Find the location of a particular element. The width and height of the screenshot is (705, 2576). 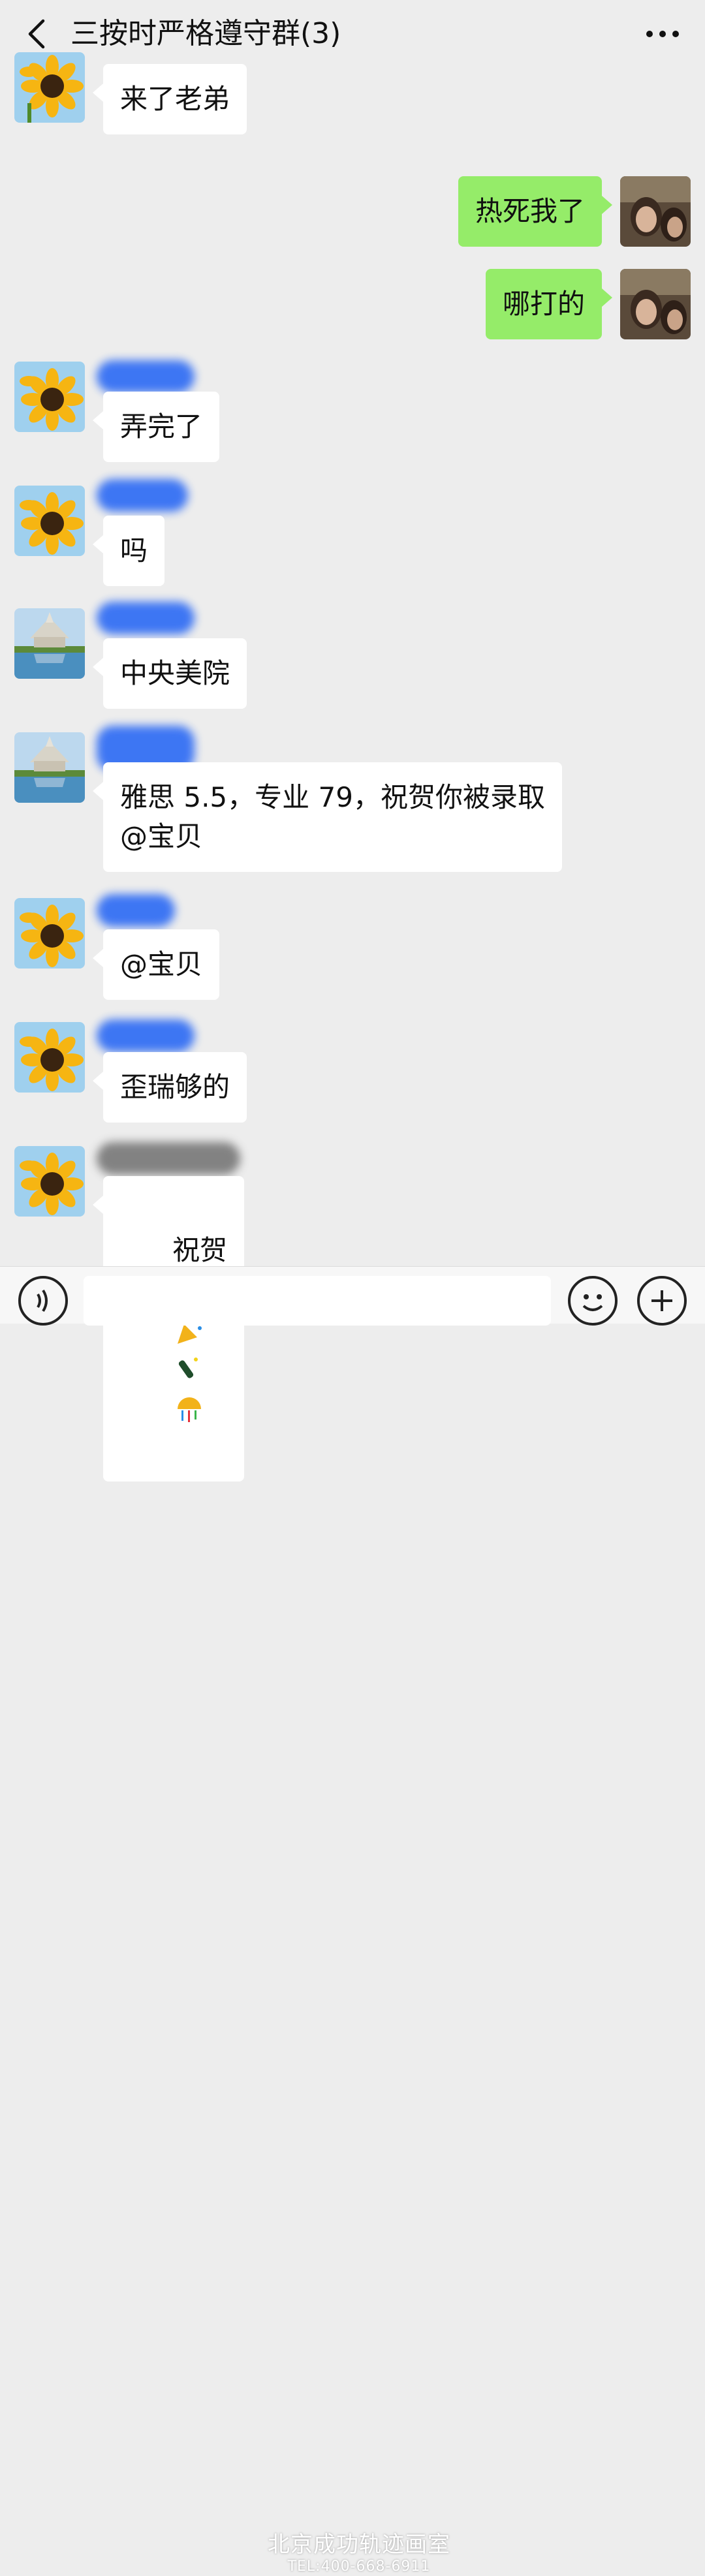

voice-button is located at coordinates (43, 1301).